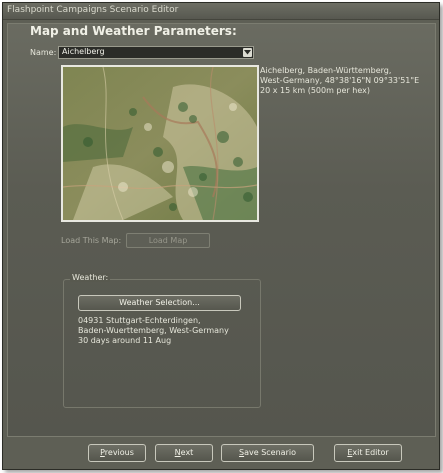 The height and width of the screenshot is (473, 443). I want to click on exit-label: xit Editor, so click(370, 452).